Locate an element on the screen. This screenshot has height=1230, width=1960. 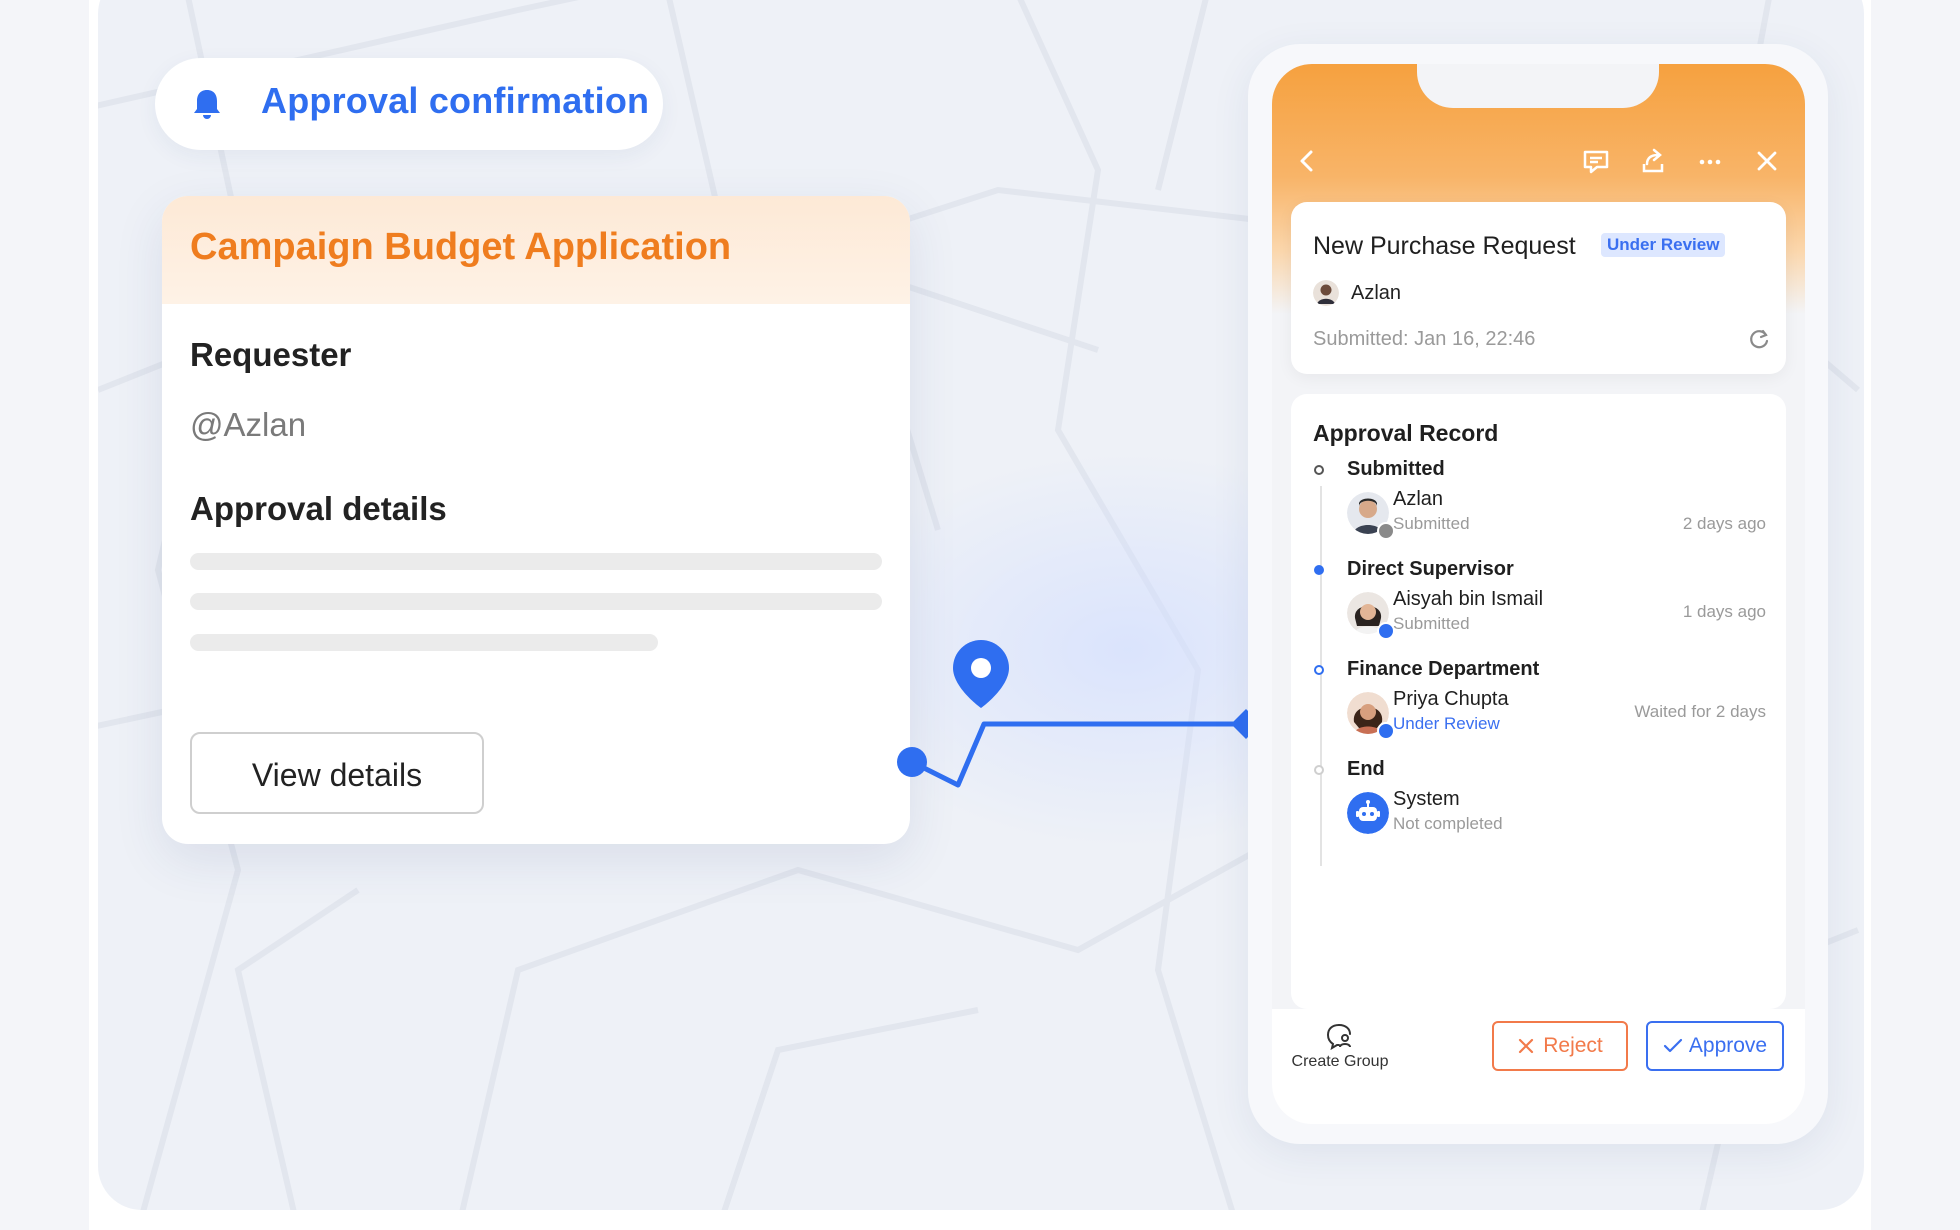
reject-label: Reject is located at coordinates (1573, 1045).